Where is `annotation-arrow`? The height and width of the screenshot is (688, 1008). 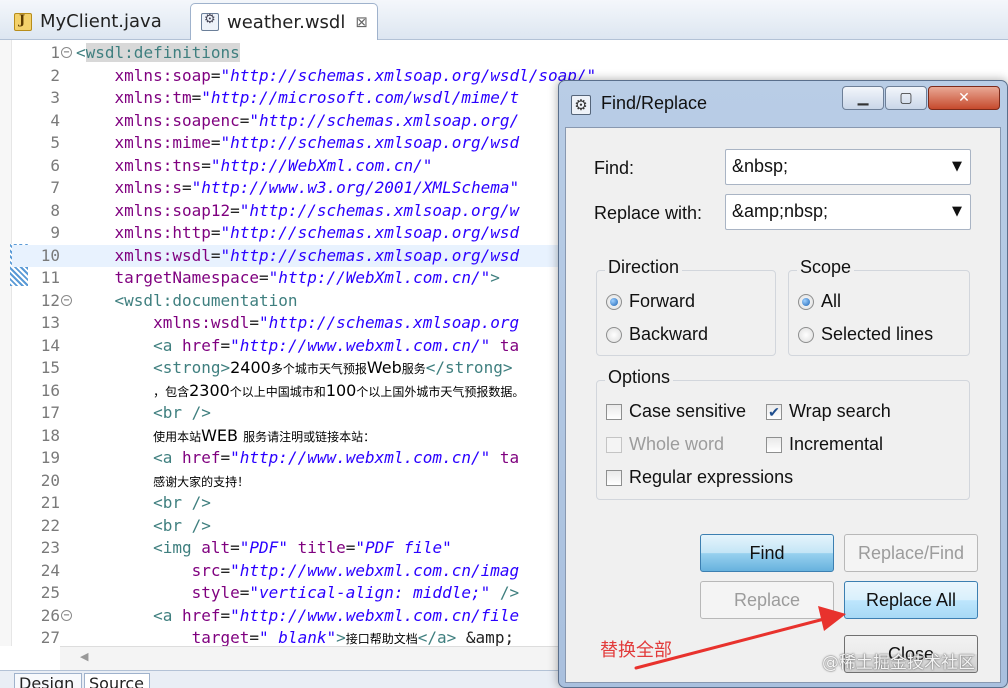
annotation-arrow is located at coordinates (740, 638).